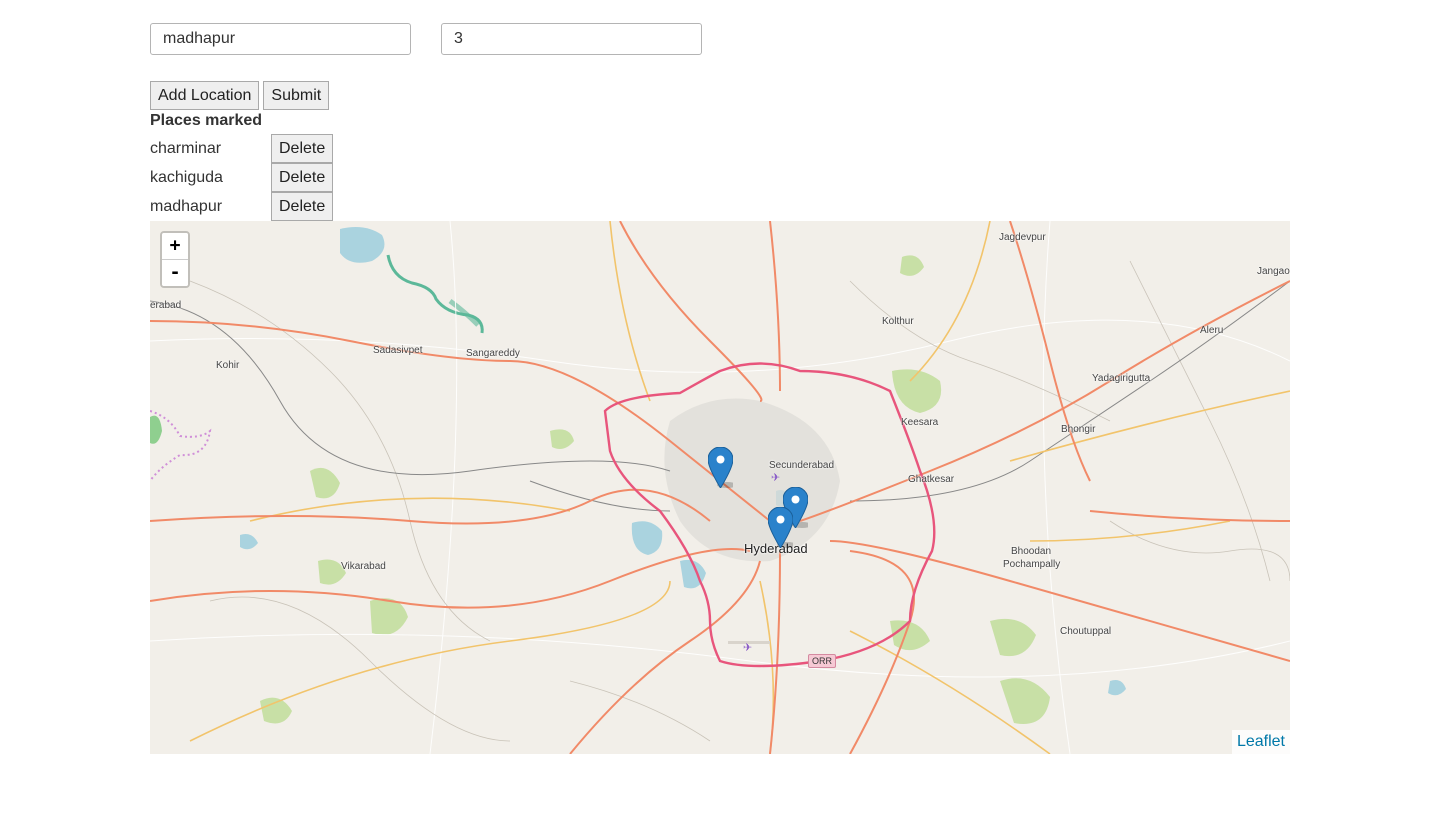  What do you see at coordinates (1032, 564) in the screenshot?
I see `map-label-pochampally: Pochampally` at bounding box center [1032, 564].